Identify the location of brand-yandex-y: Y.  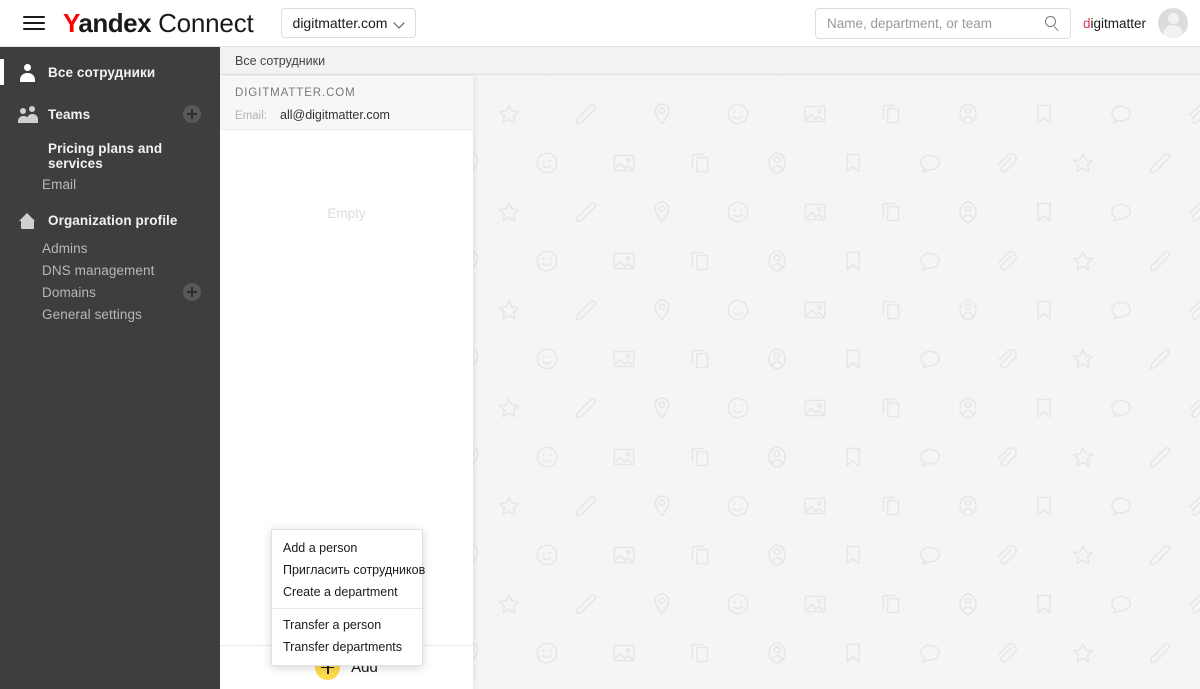
(71, 22).